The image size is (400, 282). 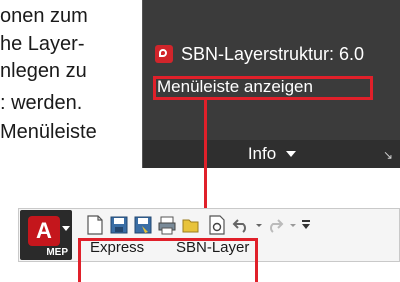 What do you see at coordinates (48, 132) in the screenshot?
I see `doc-text-line-5: Menüleiste` at bounding box center [48, 132].